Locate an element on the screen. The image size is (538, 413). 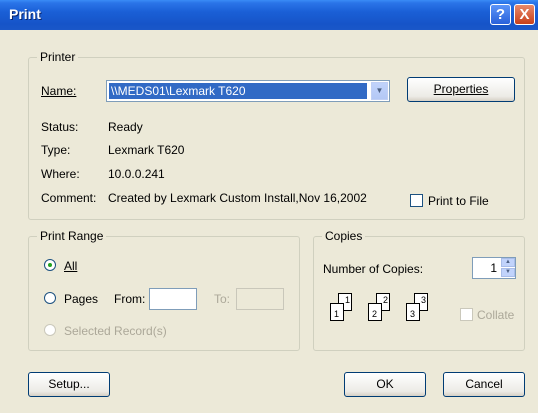
printer-name-value: \\MEDS01\Lexmark T620 is located at coordinates (238, 91).